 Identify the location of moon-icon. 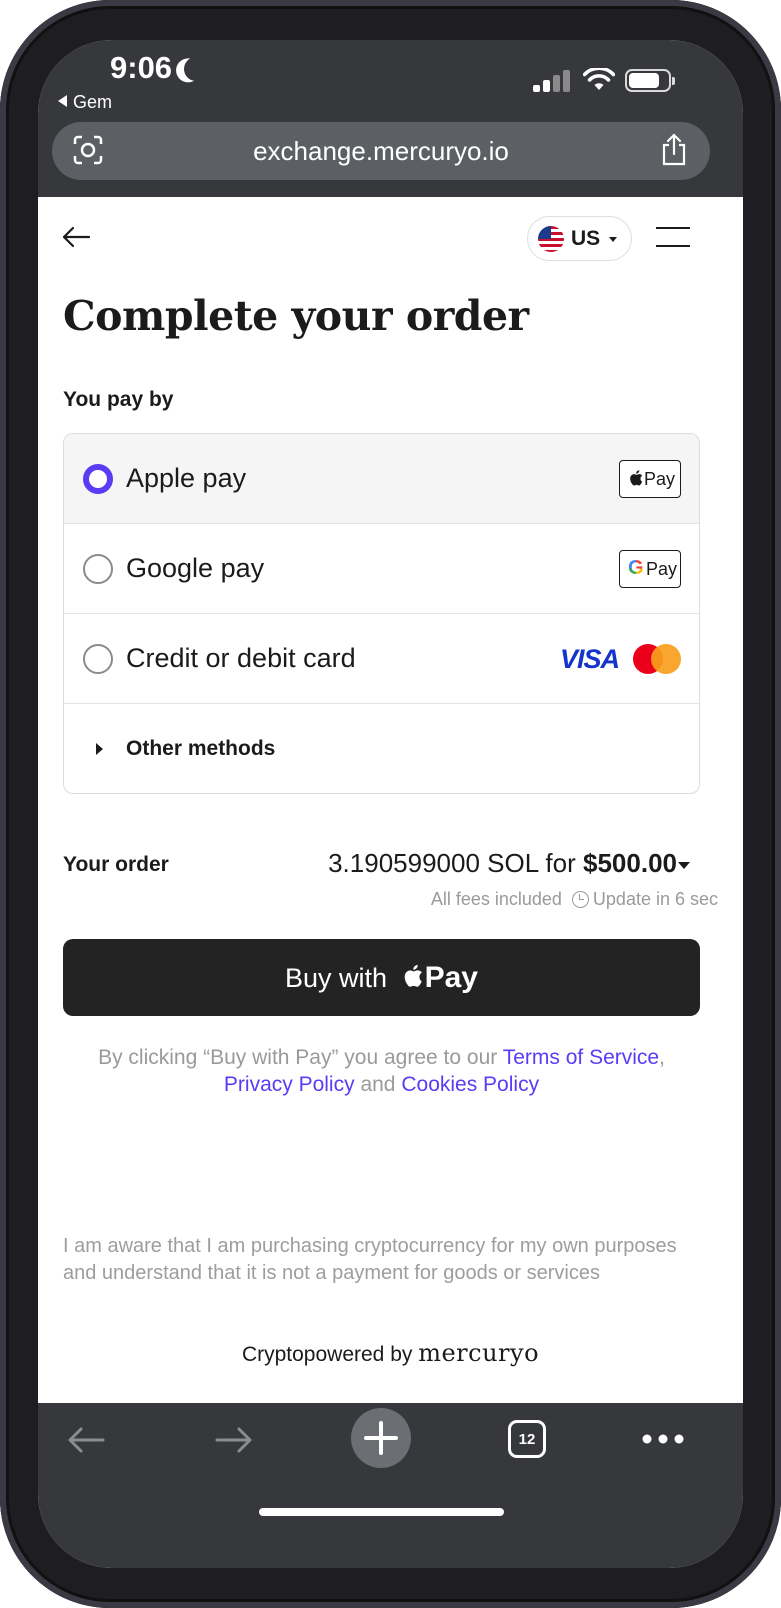
(196, 69).